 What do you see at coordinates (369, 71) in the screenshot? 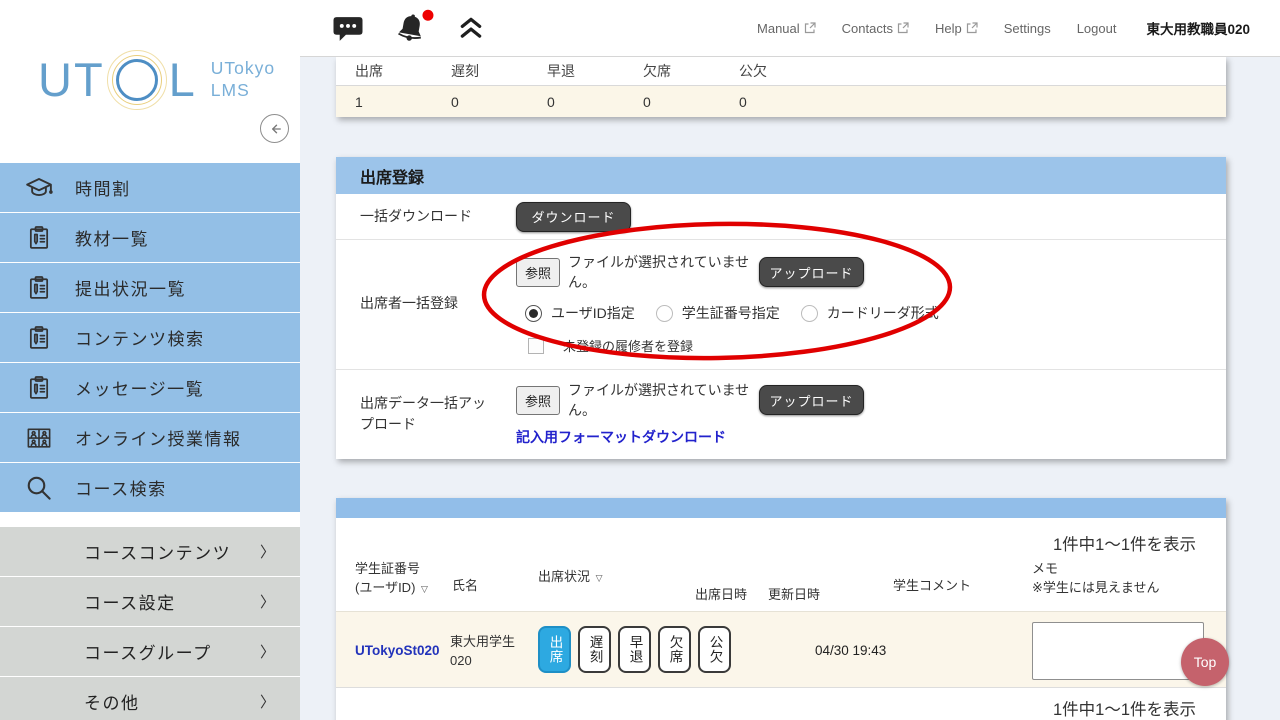
I see `summary-col-present: 出席` at bounding box center [369, 71].